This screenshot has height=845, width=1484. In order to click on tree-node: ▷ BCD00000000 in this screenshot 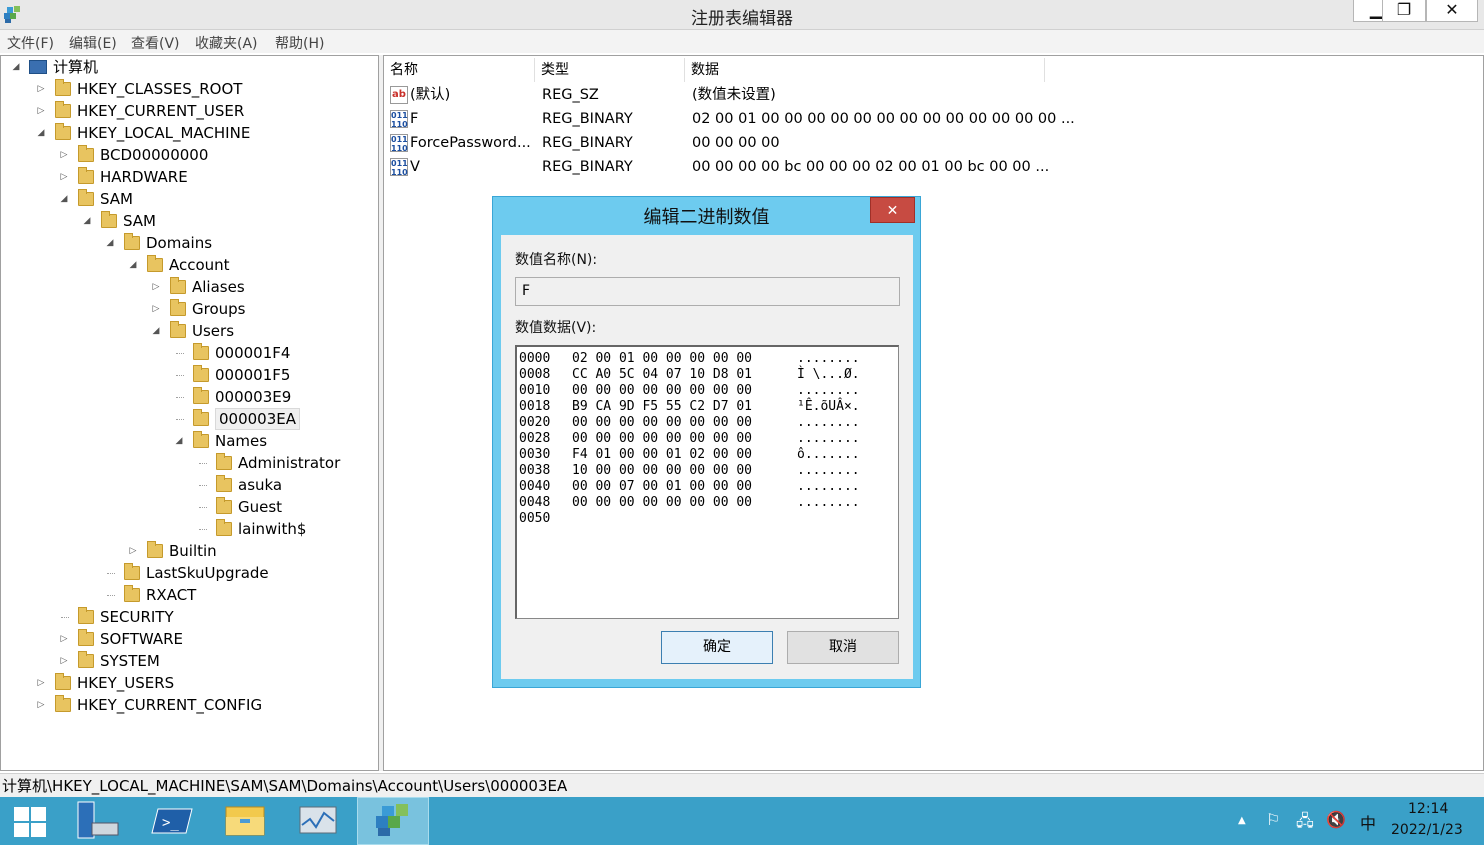, I will do `click(186, 155)`.